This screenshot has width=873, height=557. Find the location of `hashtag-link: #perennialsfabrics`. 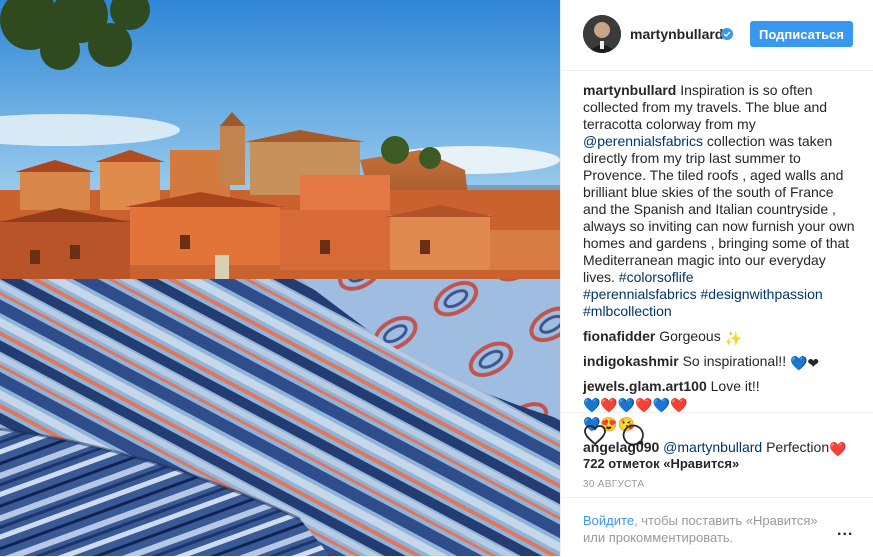

hashtag-link: #perennialsfabrics is located at coordinates (640, 294).